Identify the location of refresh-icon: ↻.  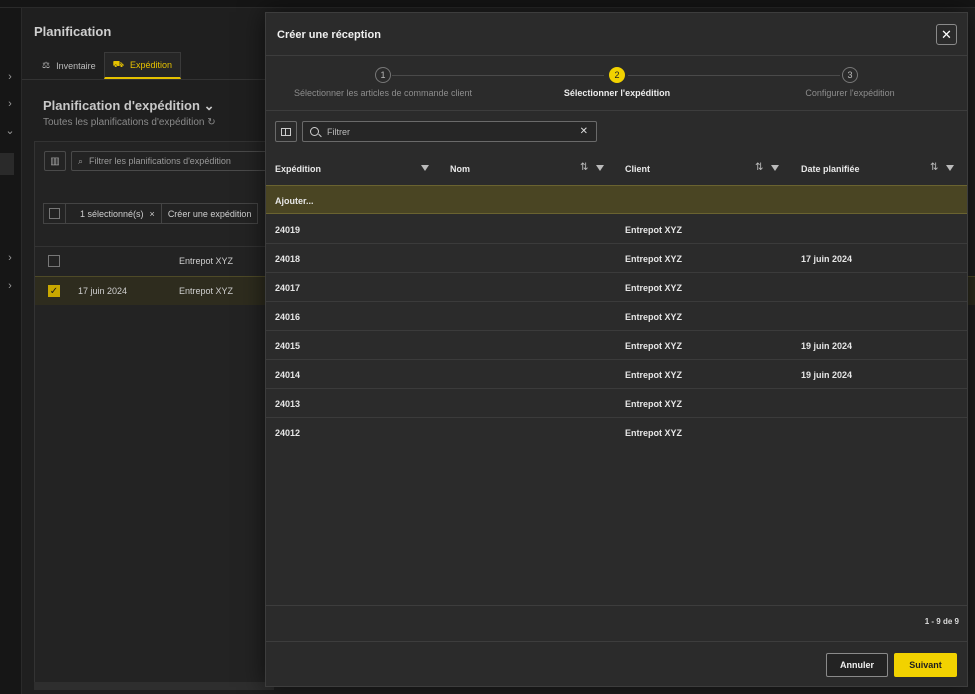
(211, 122).